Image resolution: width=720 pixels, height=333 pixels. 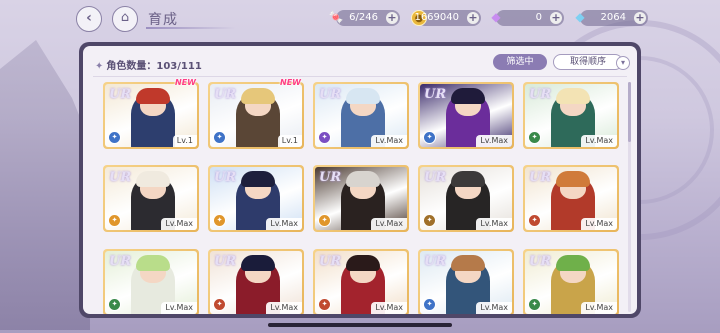 I want to click on character-count: ✦ 角色数量：103/111, so click(x=148, y=64).